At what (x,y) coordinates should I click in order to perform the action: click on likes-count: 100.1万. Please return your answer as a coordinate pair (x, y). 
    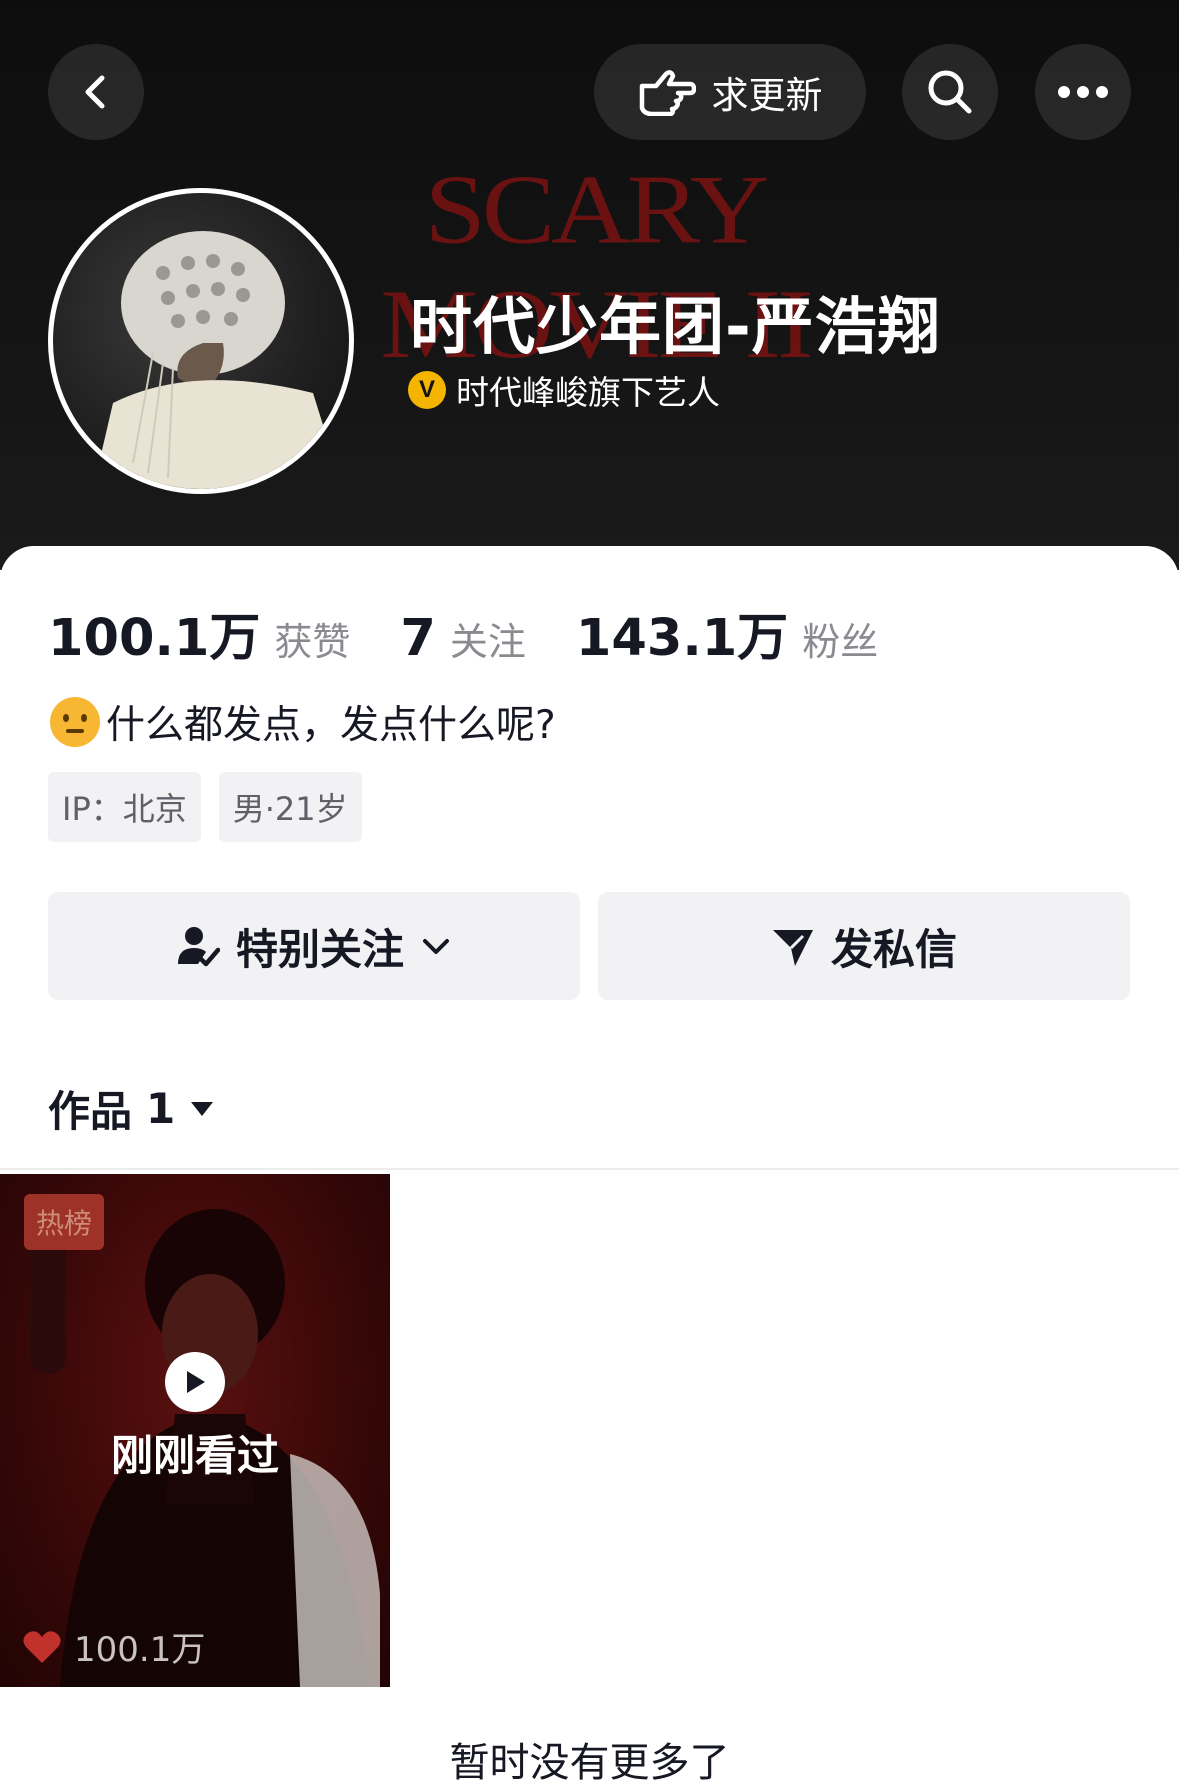
    Looking at the image, I should click on (154, 633).